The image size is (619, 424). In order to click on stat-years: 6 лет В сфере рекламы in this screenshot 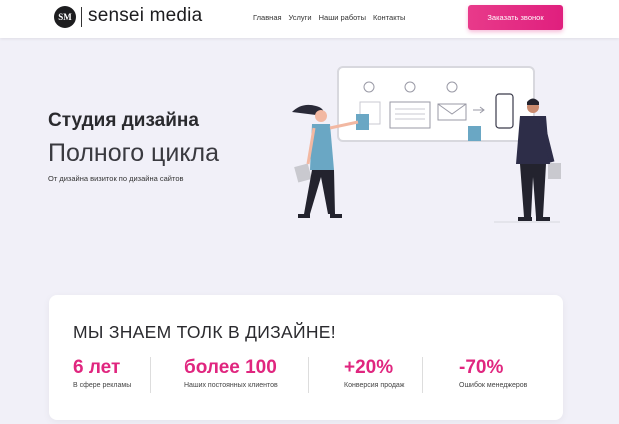, I will do `click(102, 373)`.